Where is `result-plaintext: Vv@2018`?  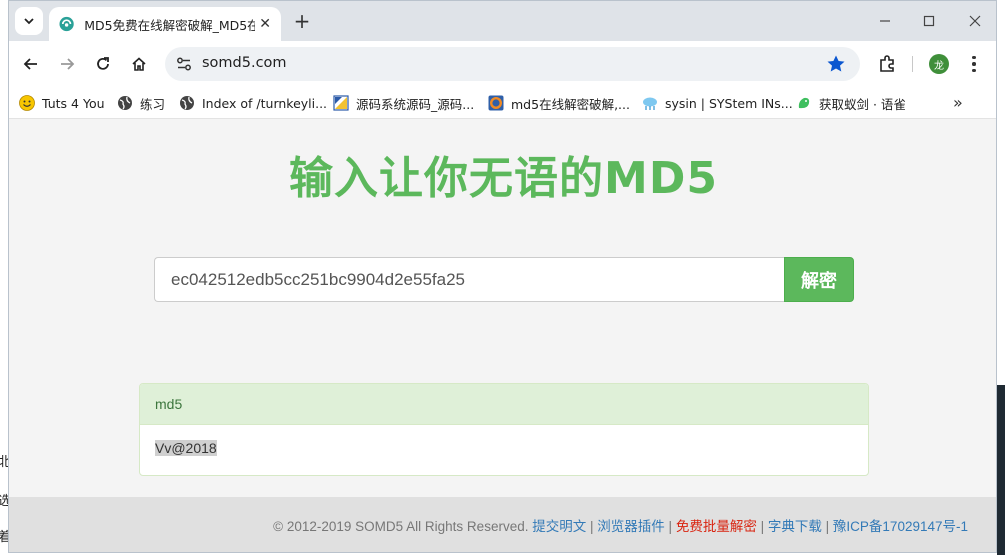 result-plaintext: Vv@2018 is located at coordinates (186, 448).